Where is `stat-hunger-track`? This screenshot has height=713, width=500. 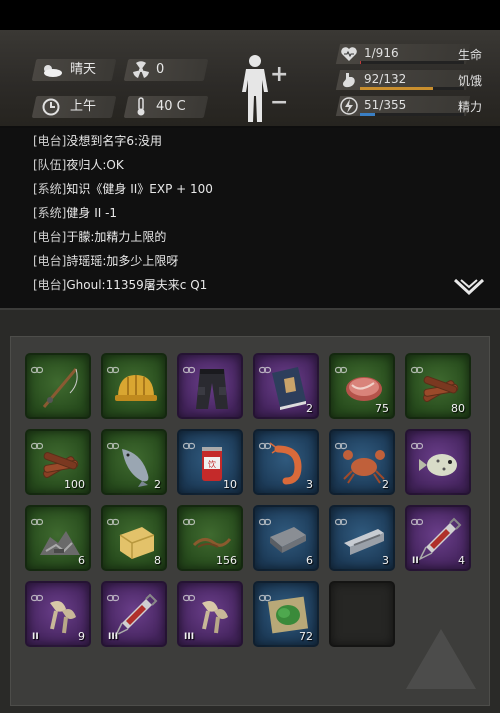 stat-hunger-track is located at coordinates (412, 88).